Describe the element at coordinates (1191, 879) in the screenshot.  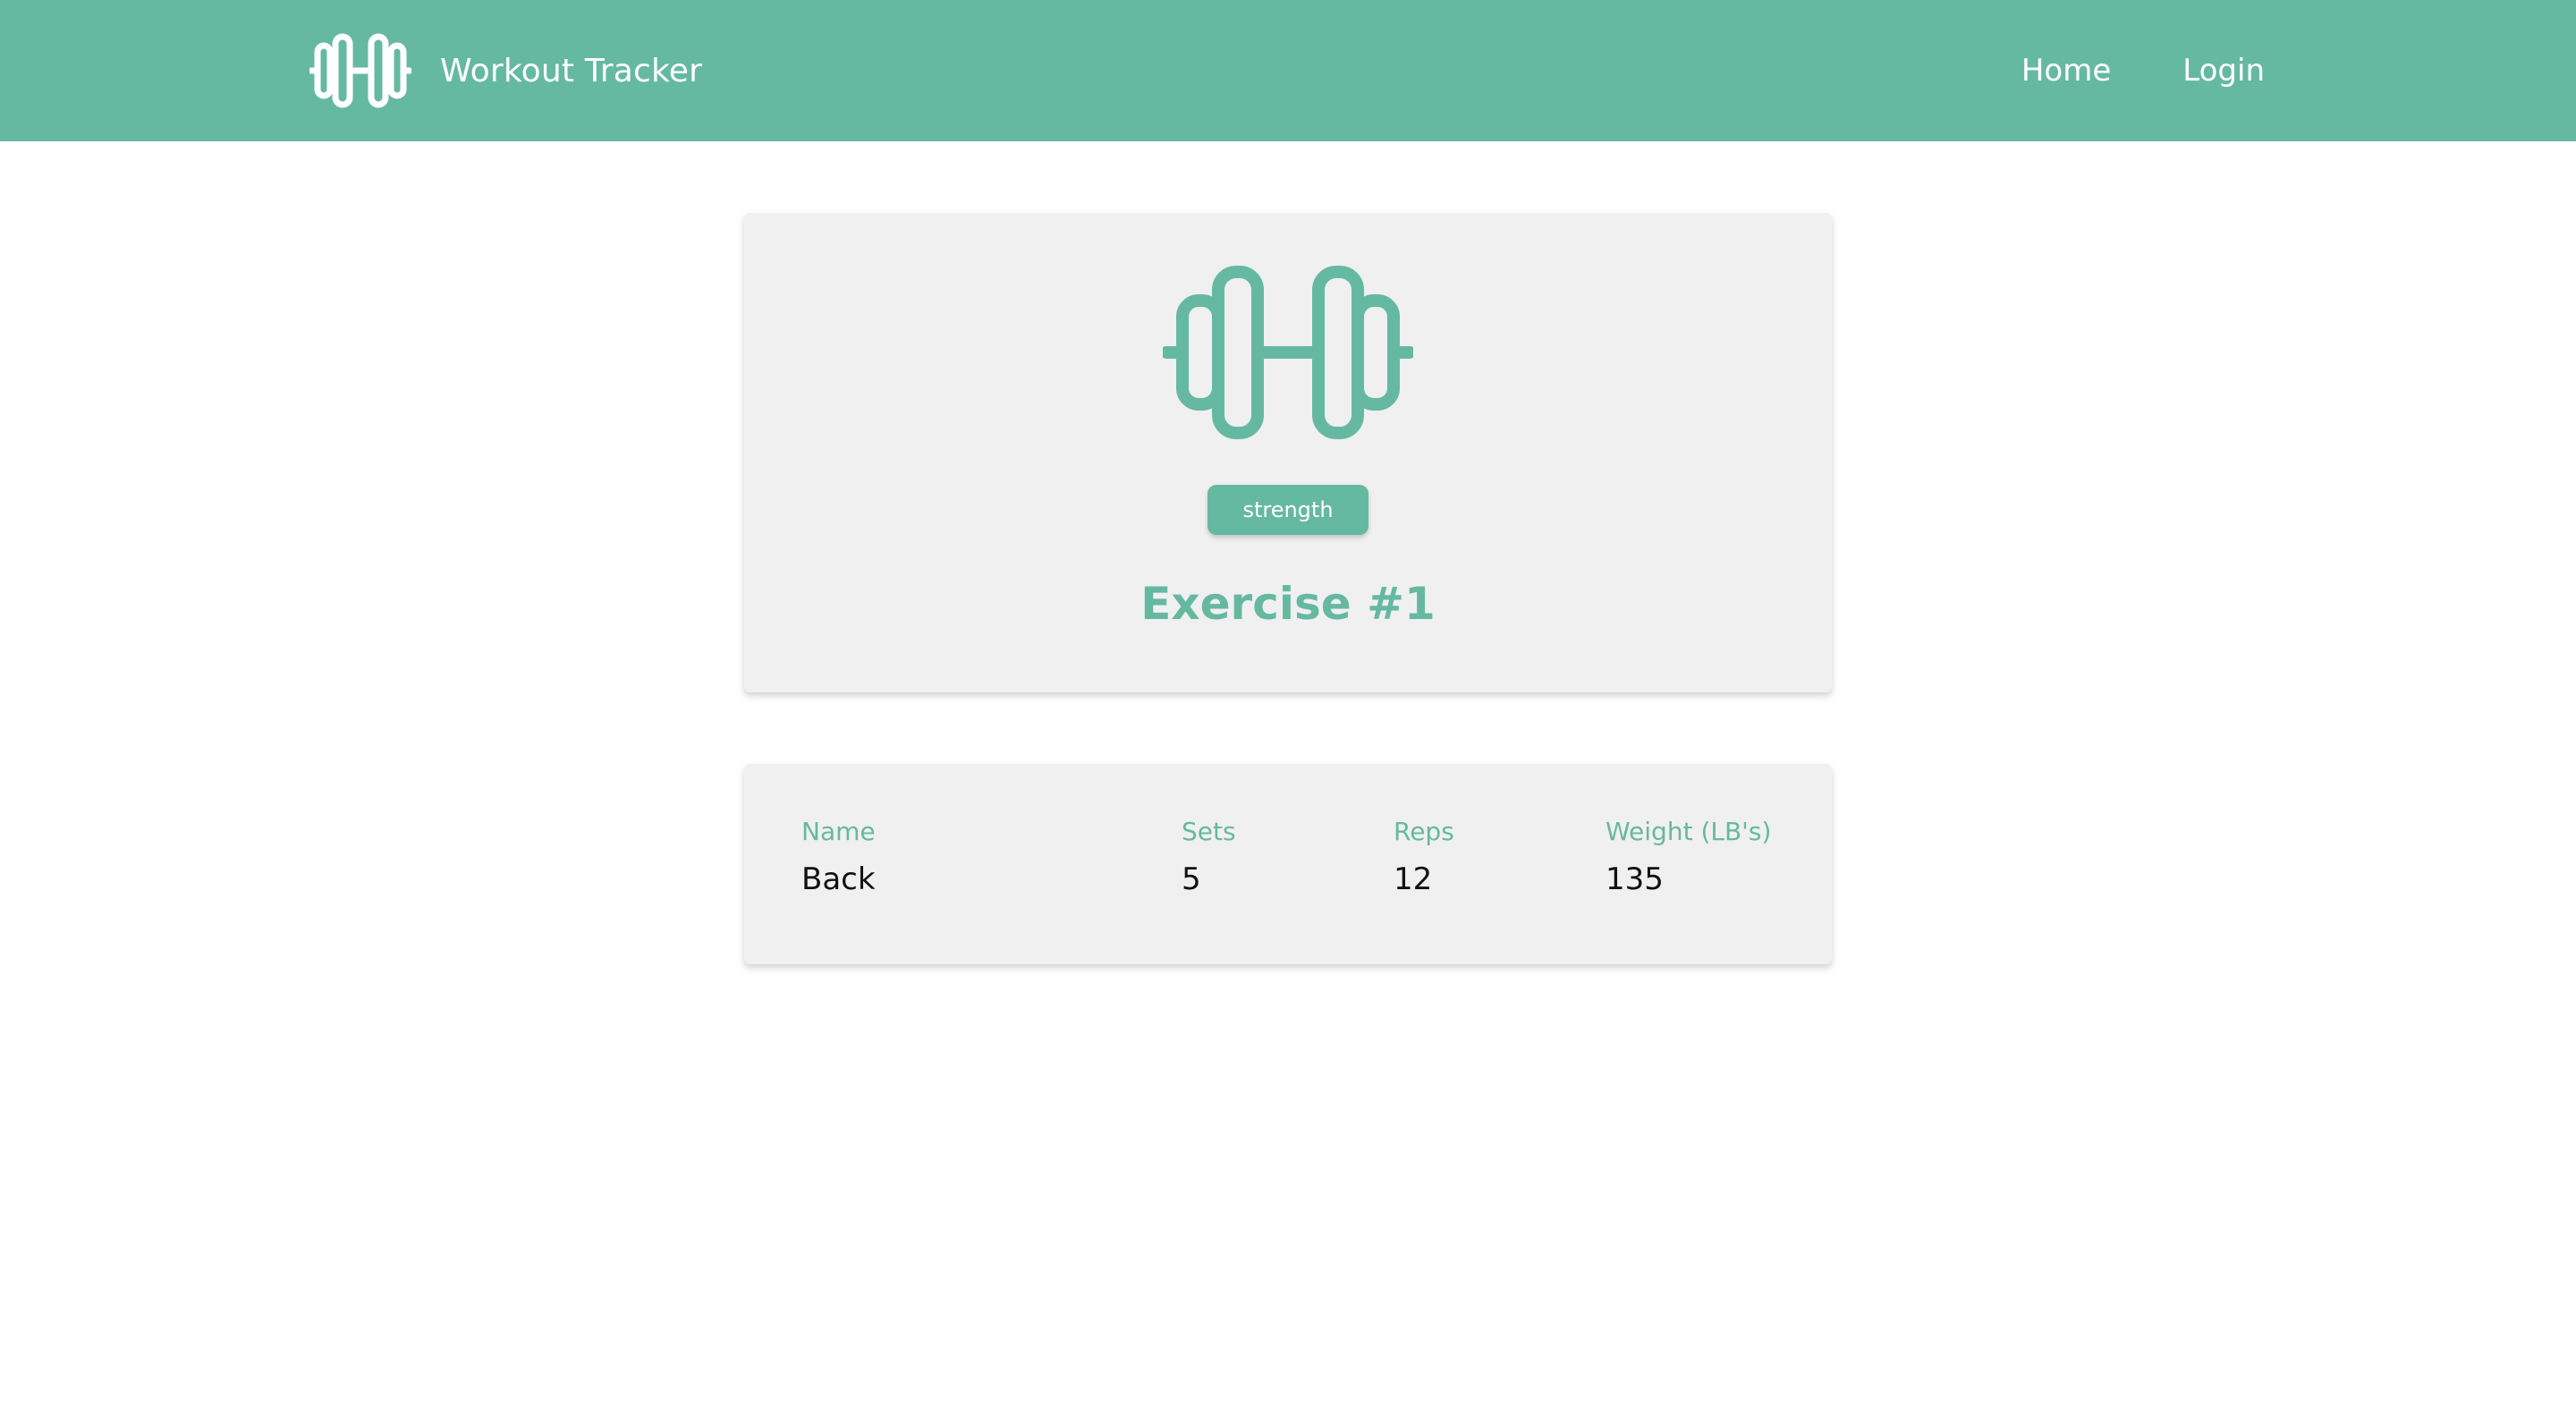
I see `stat-value: 5` at that location.